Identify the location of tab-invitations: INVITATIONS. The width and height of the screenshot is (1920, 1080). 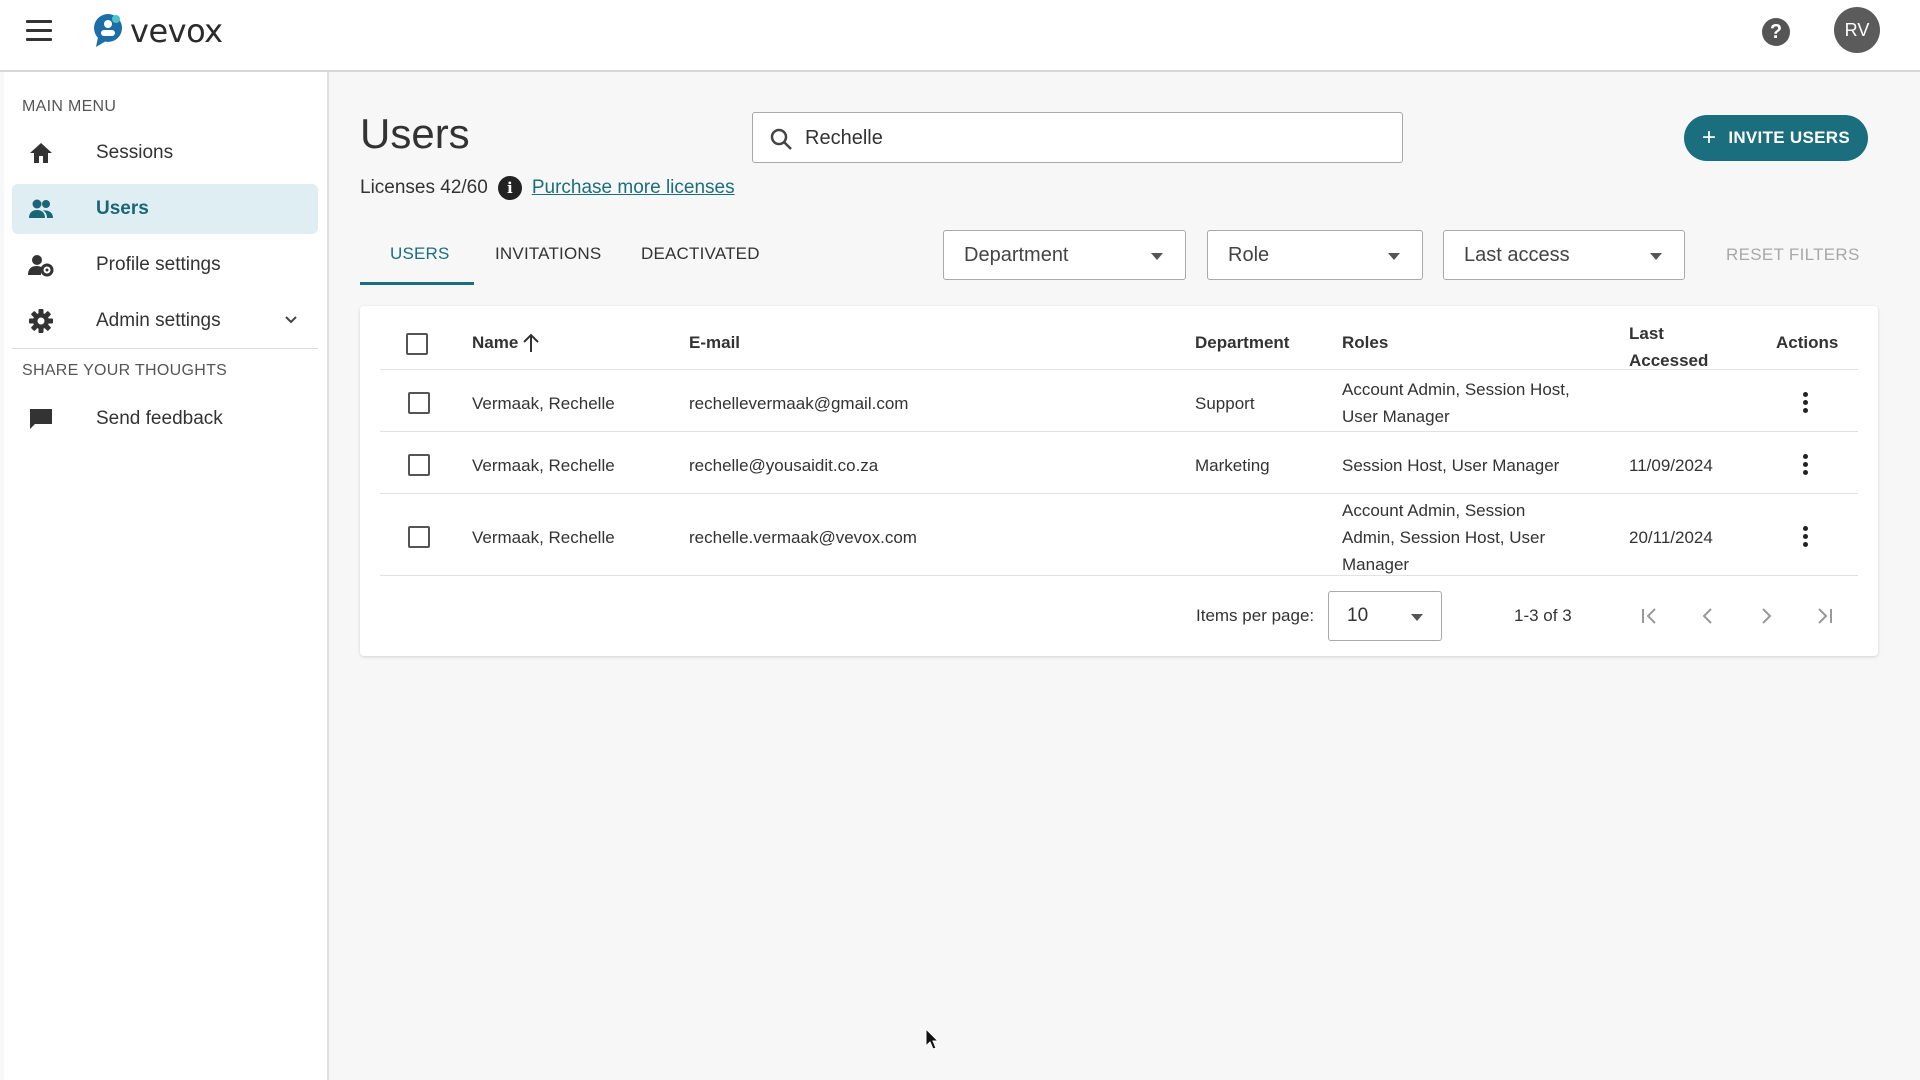
(548, 254).